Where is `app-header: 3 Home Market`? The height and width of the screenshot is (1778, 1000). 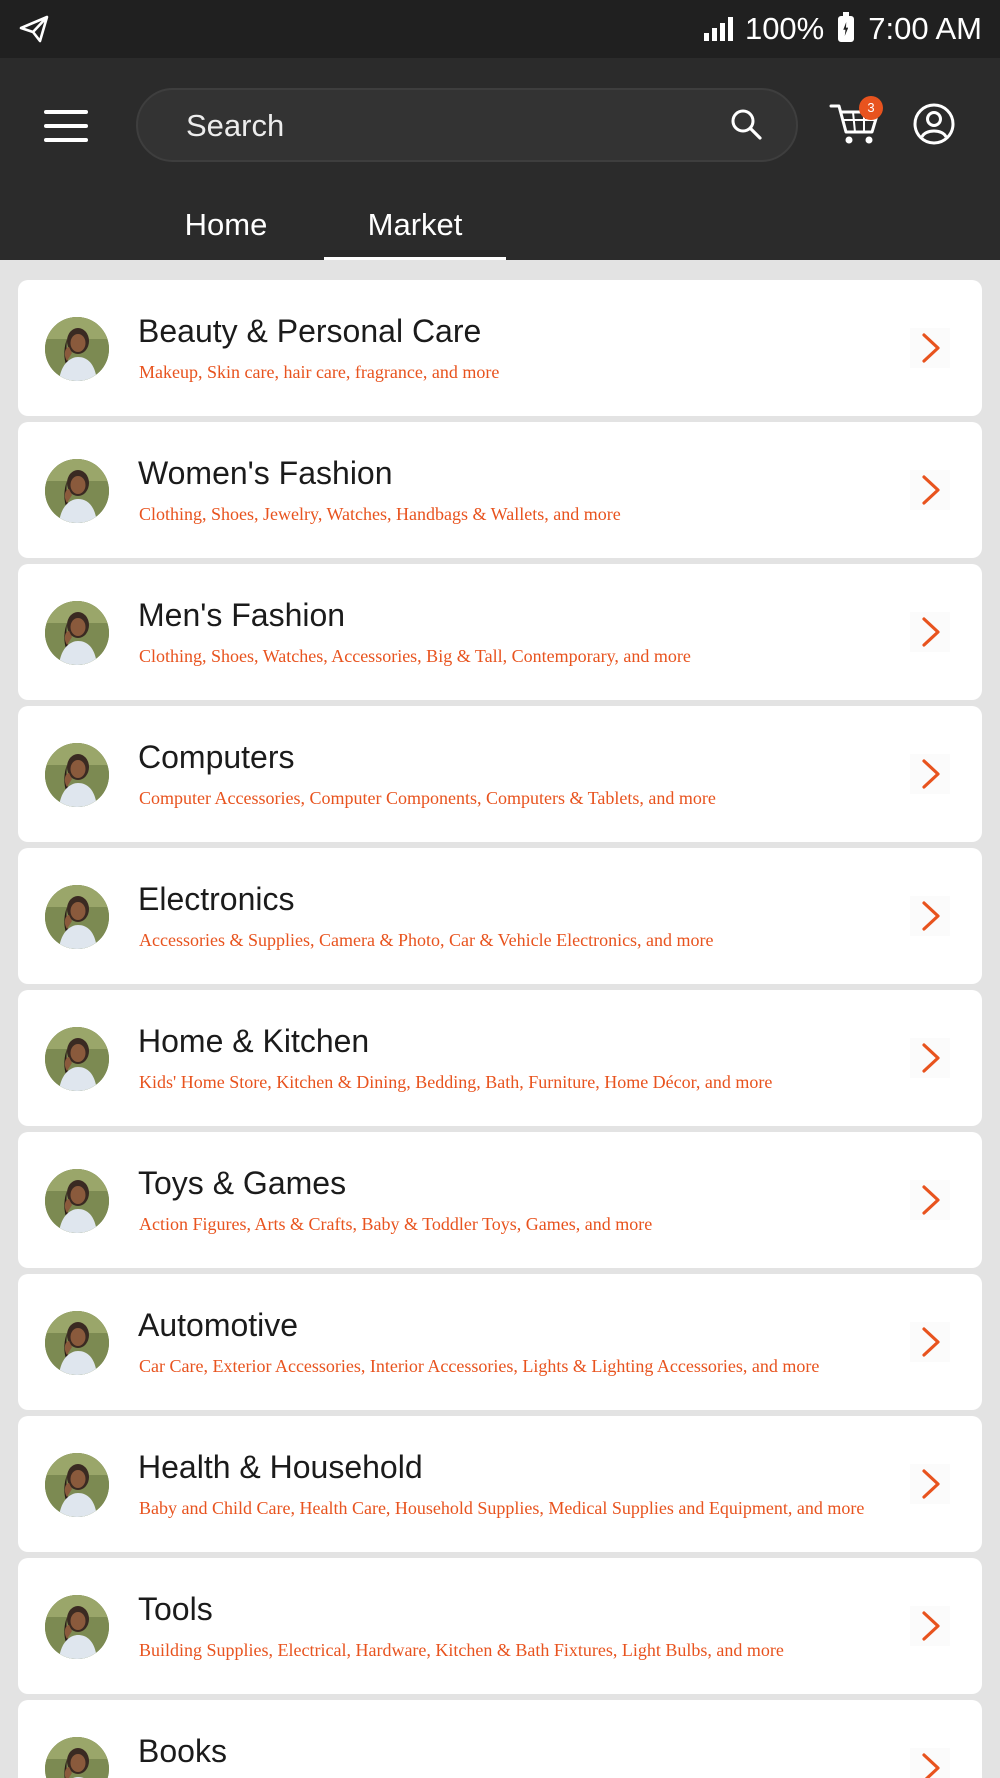 app-header: 3 Home Market is located at coordinates (500, 159).